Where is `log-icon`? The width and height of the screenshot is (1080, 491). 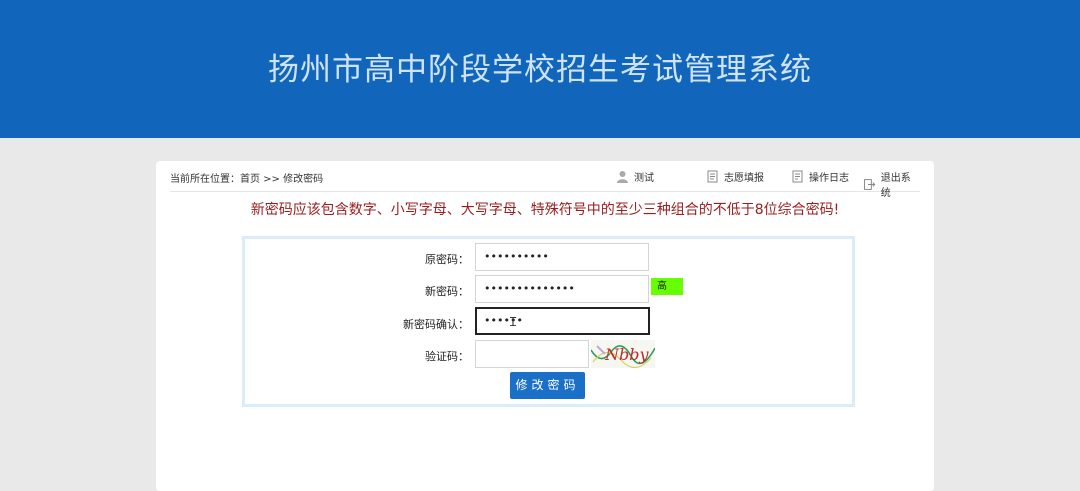
log-icon is located at coordinates (797, 176).